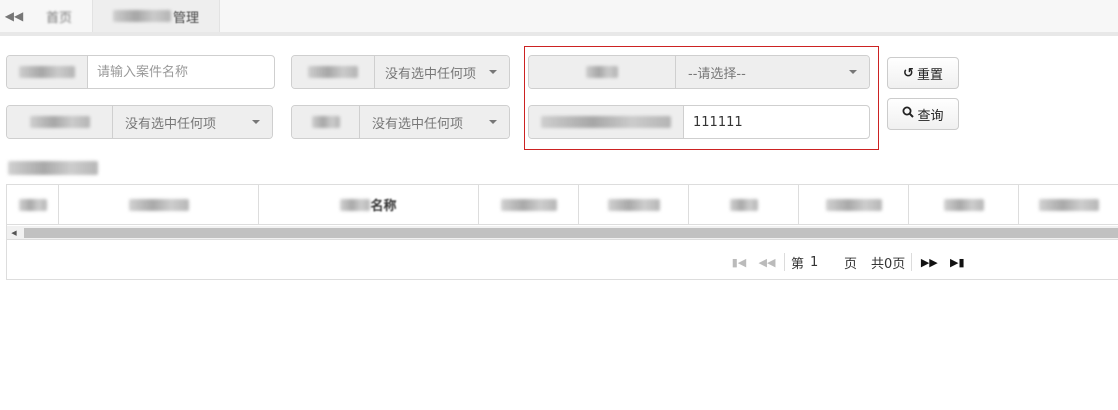 This screenshot has height=410, width=1118. I want to click on pagination: ▮◀ ◀◀ 第 页 共0页 ▶▶ ▶▮, so click(863, 262).